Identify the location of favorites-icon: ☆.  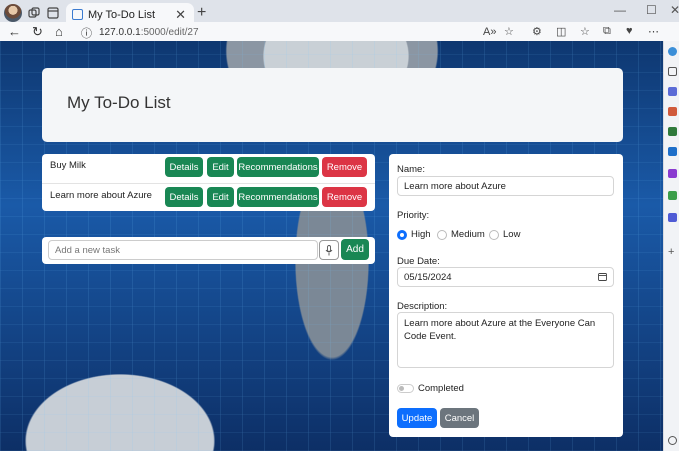
(585, 31).